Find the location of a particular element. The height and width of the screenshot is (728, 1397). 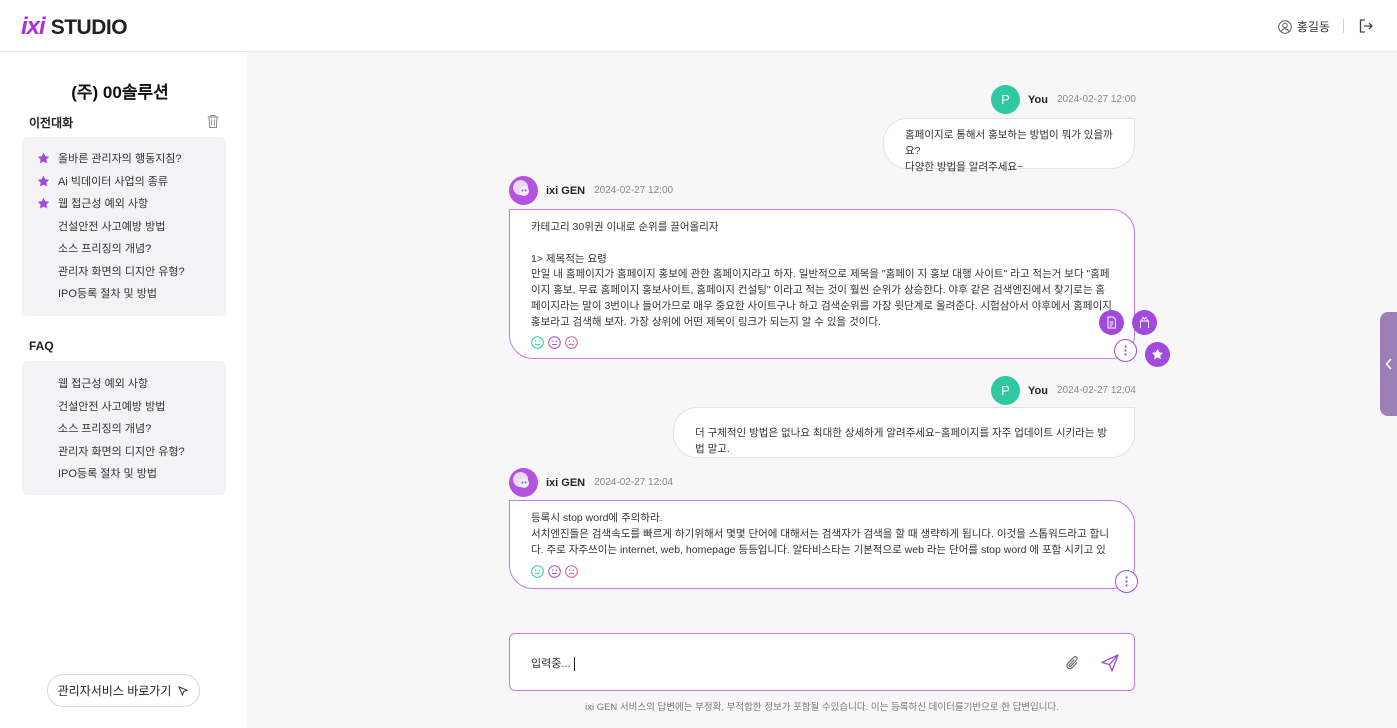

favorite-button is located at coordinates (1157, 354).